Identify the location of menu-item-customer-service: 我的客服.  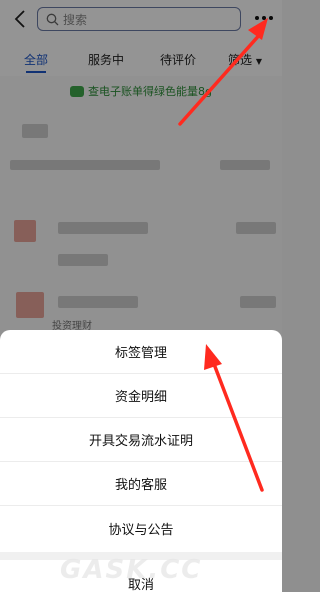
(141, 484).